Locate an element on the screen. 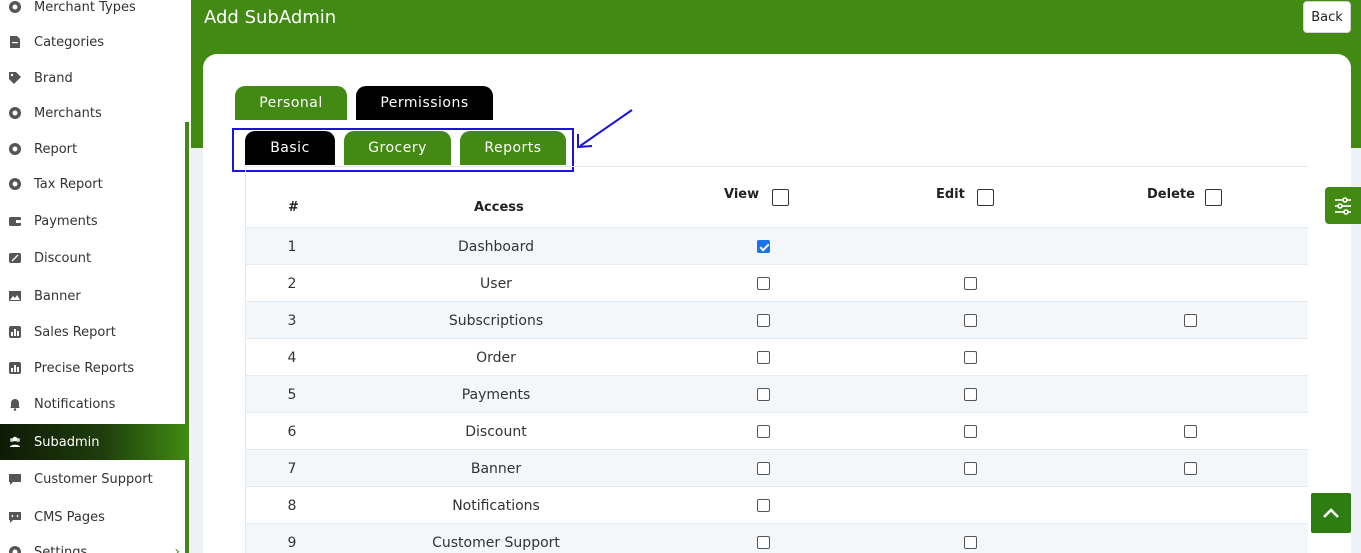 The image size is (1361, 553). access-name: Subscriptions is located at coordinates (496, 320).